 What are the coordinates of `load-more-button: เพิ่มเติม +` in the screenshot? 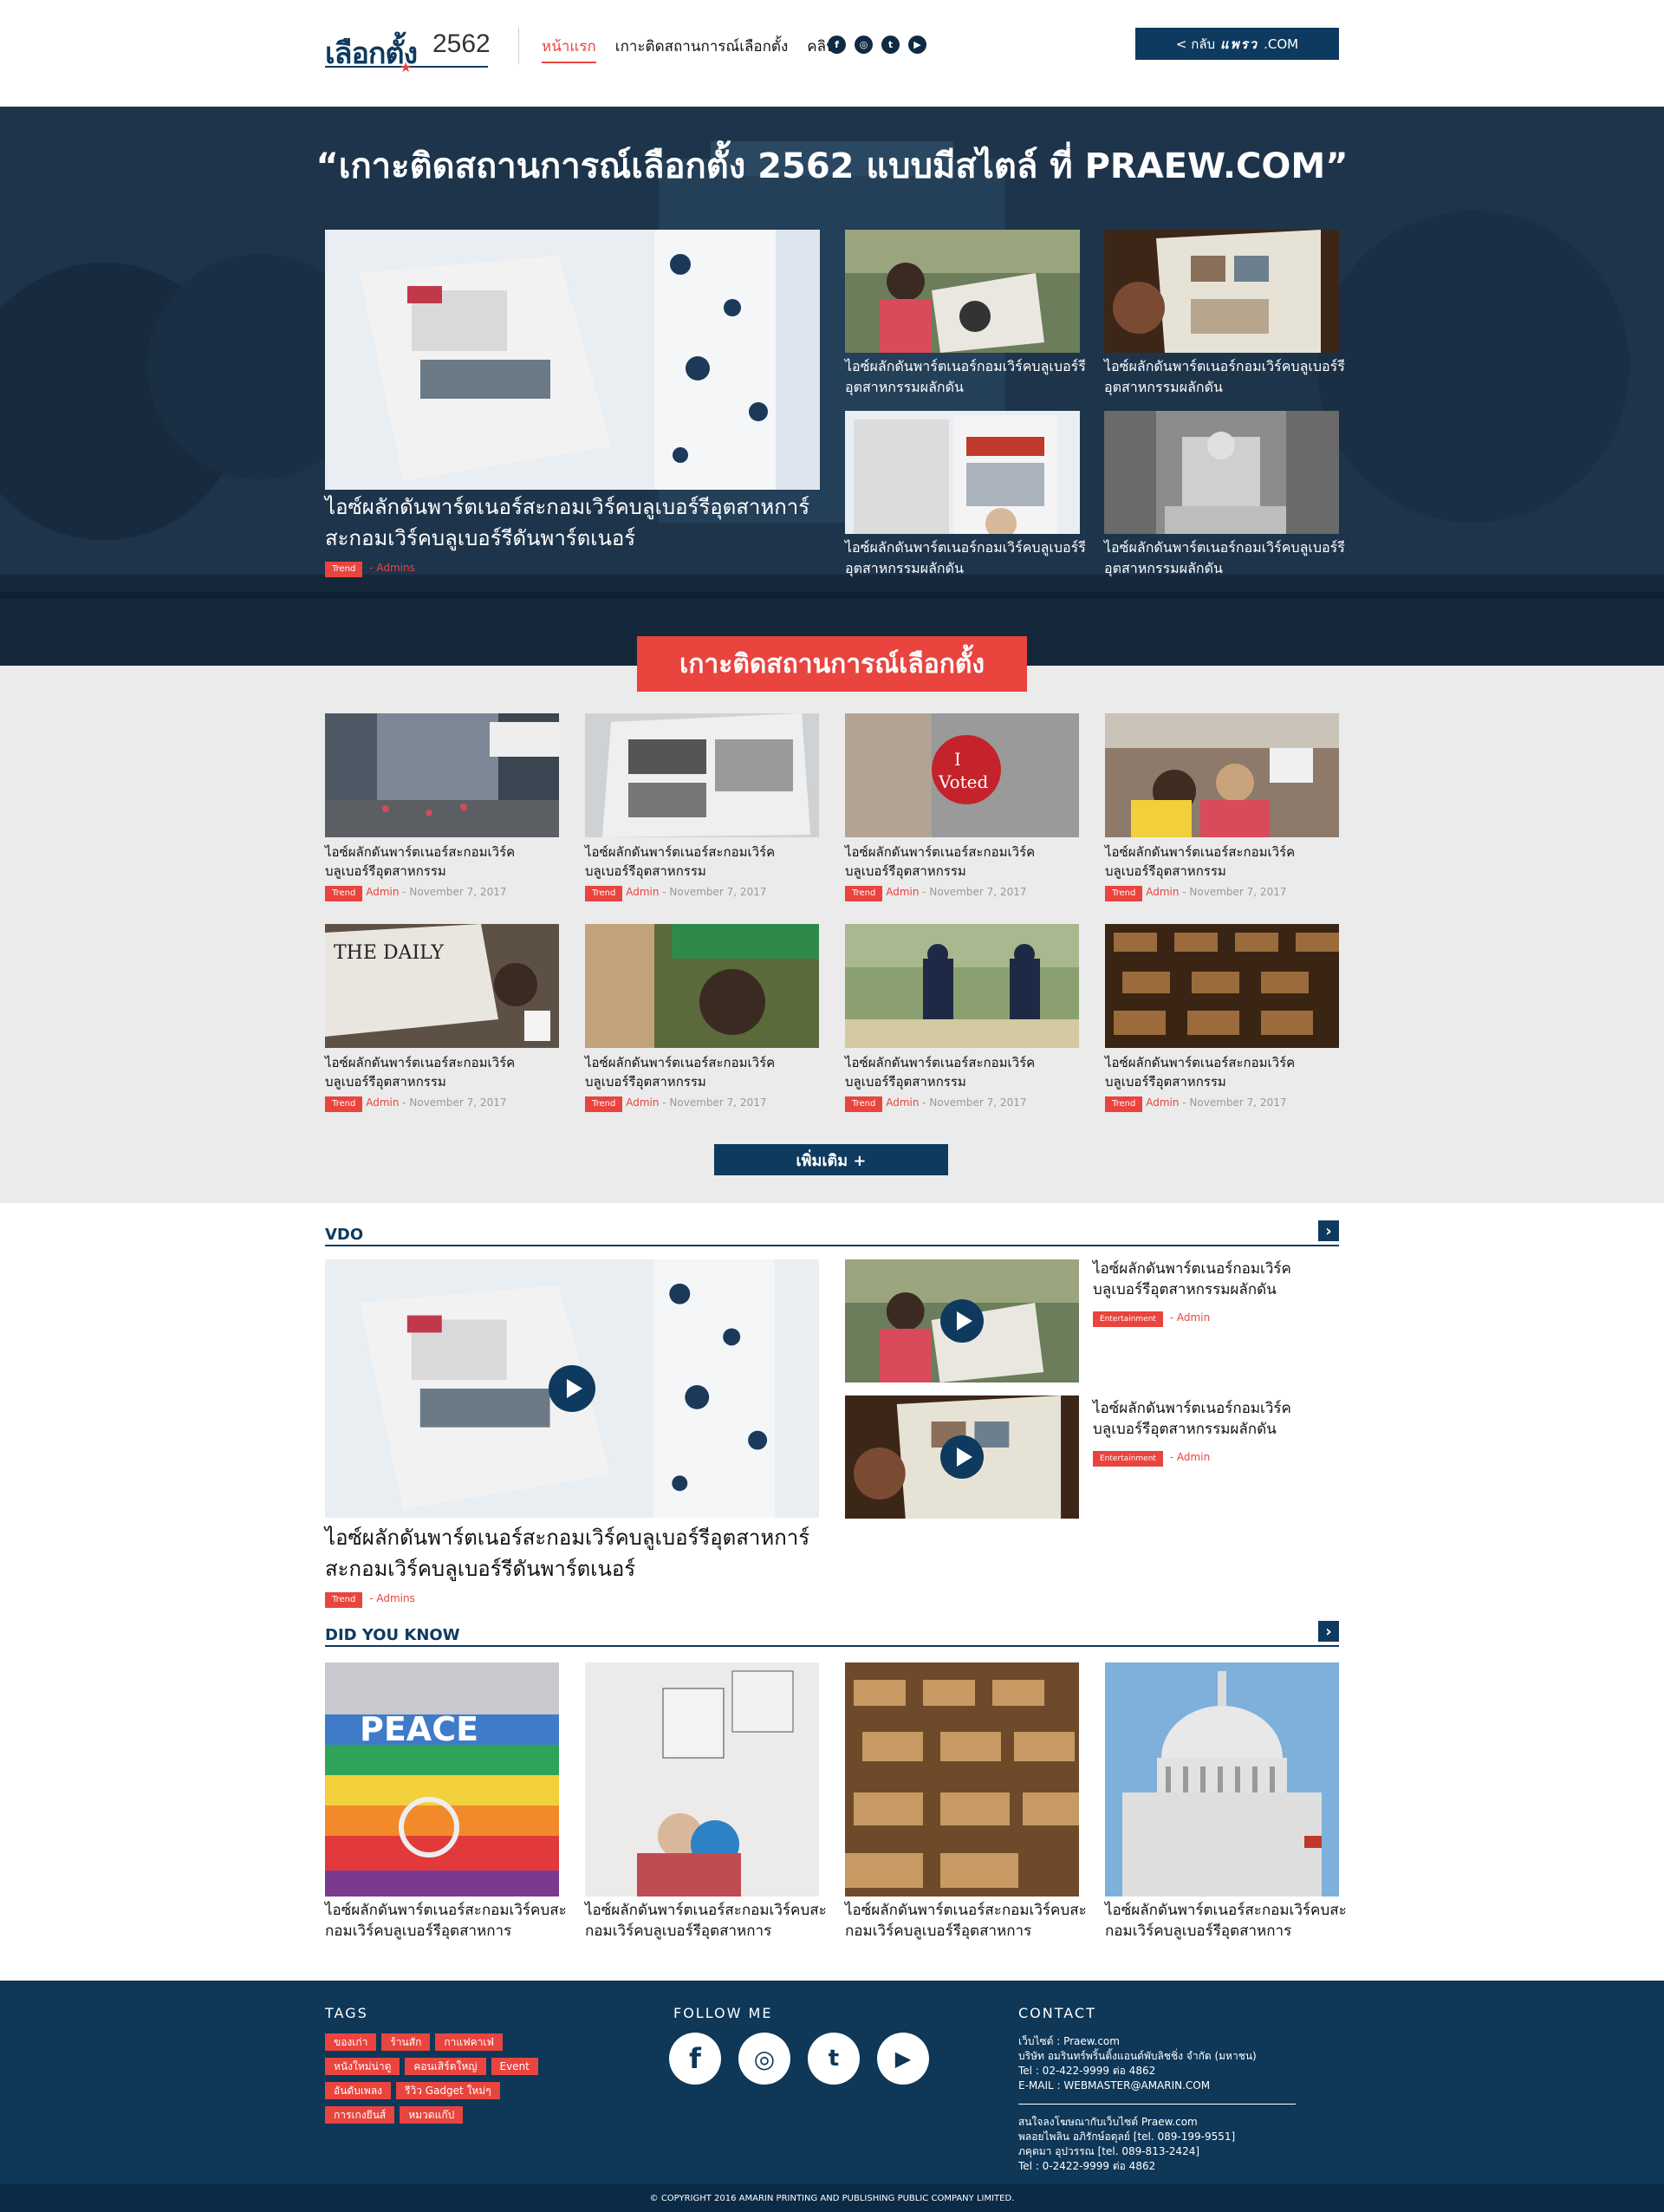 It's located at (831, 1159).